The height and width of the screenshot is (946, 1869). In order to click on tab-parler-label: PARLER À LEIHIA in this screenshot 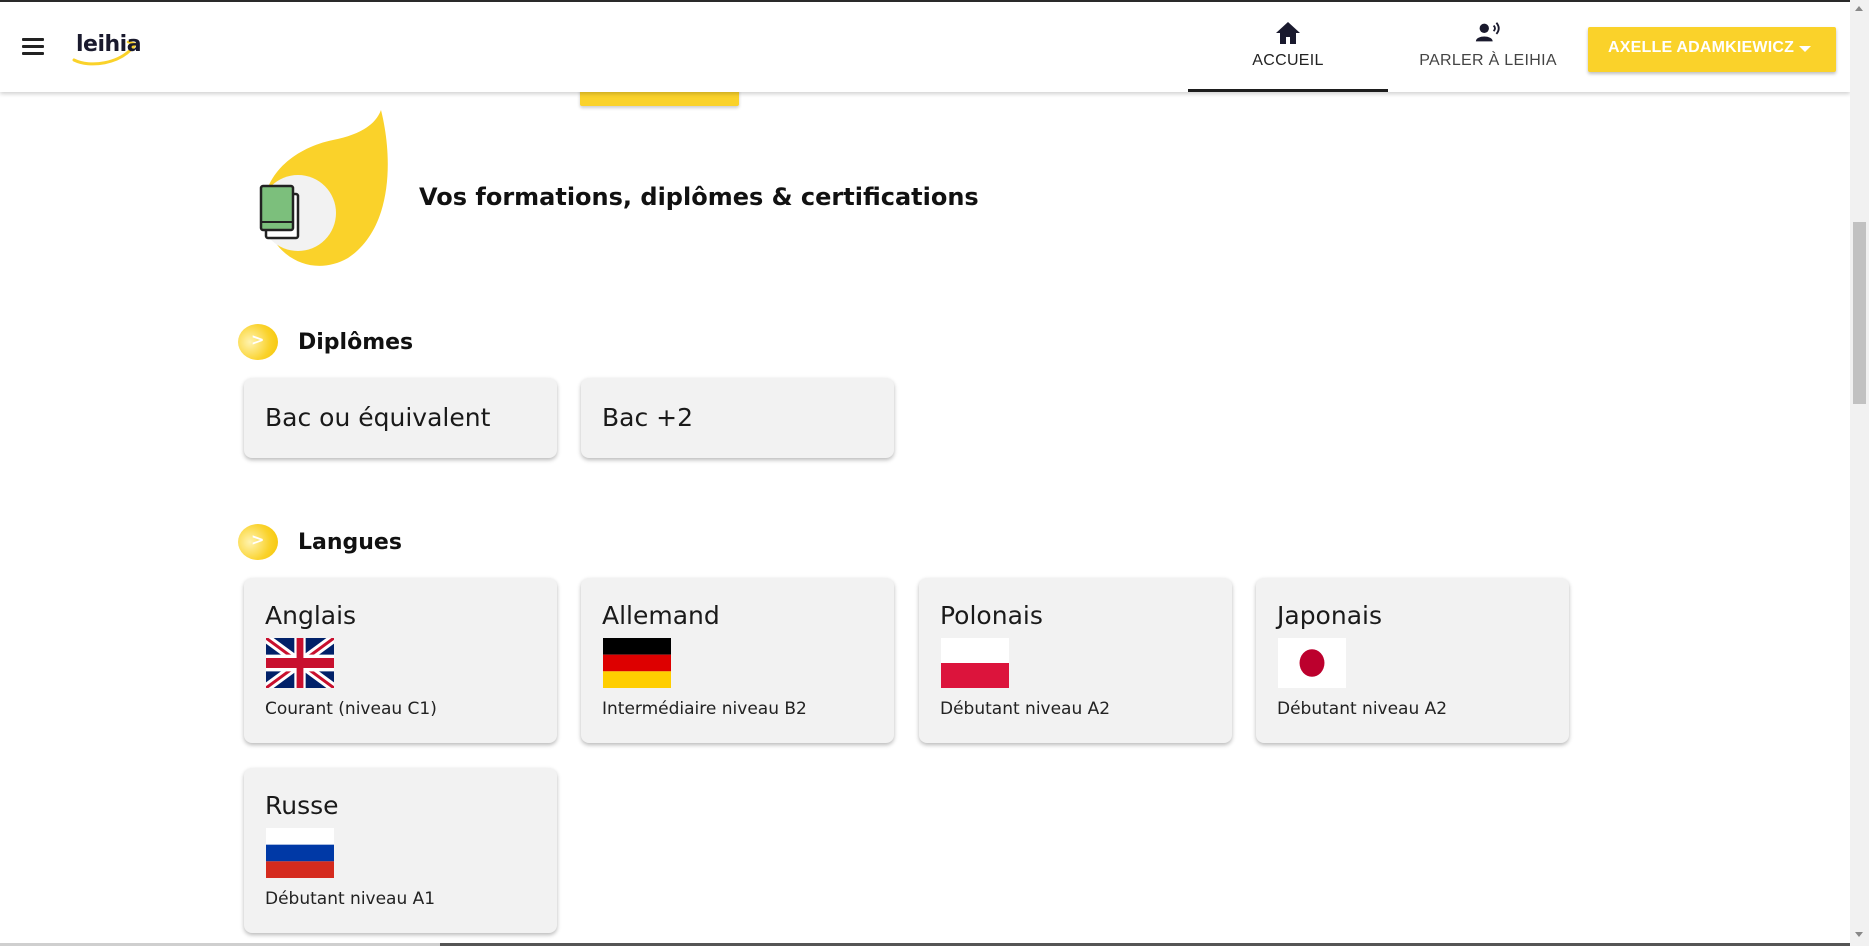, I will do `click(1488, 60)`.